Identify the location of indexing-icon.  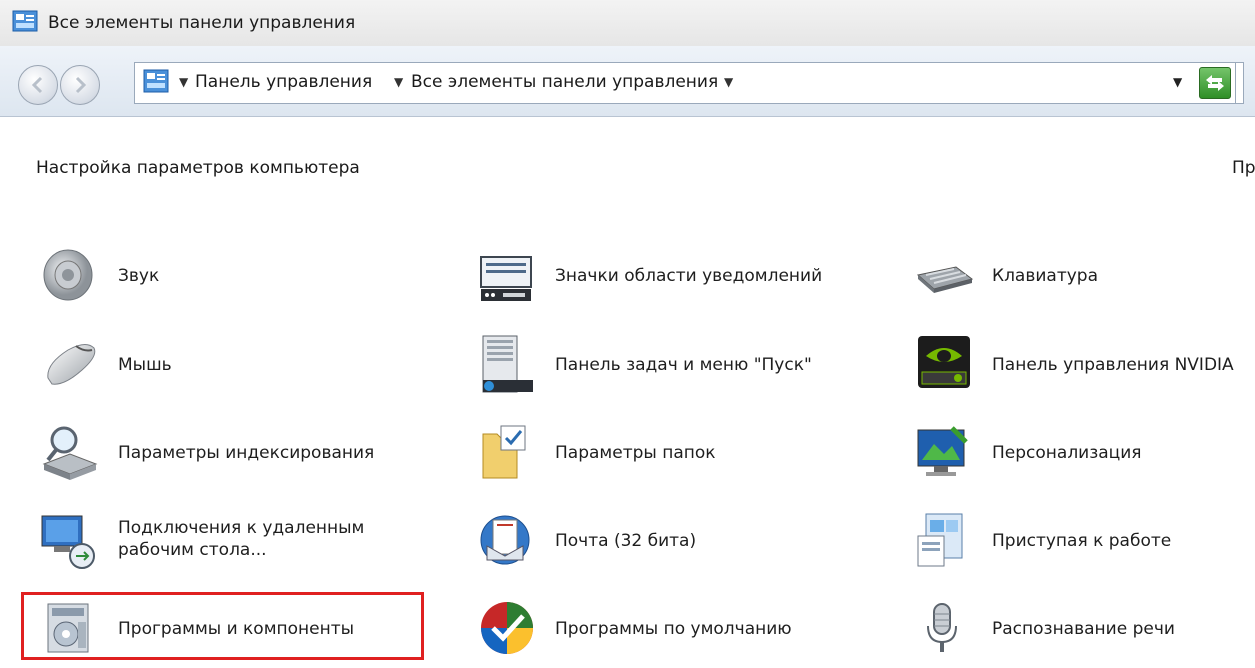
(70, 453).